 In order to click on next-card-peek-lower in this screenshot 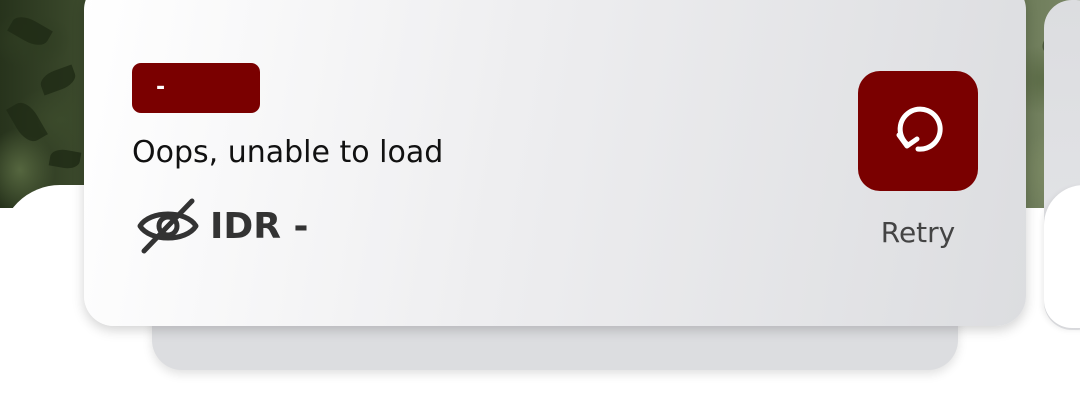, I will do `click(1062, 256)`.